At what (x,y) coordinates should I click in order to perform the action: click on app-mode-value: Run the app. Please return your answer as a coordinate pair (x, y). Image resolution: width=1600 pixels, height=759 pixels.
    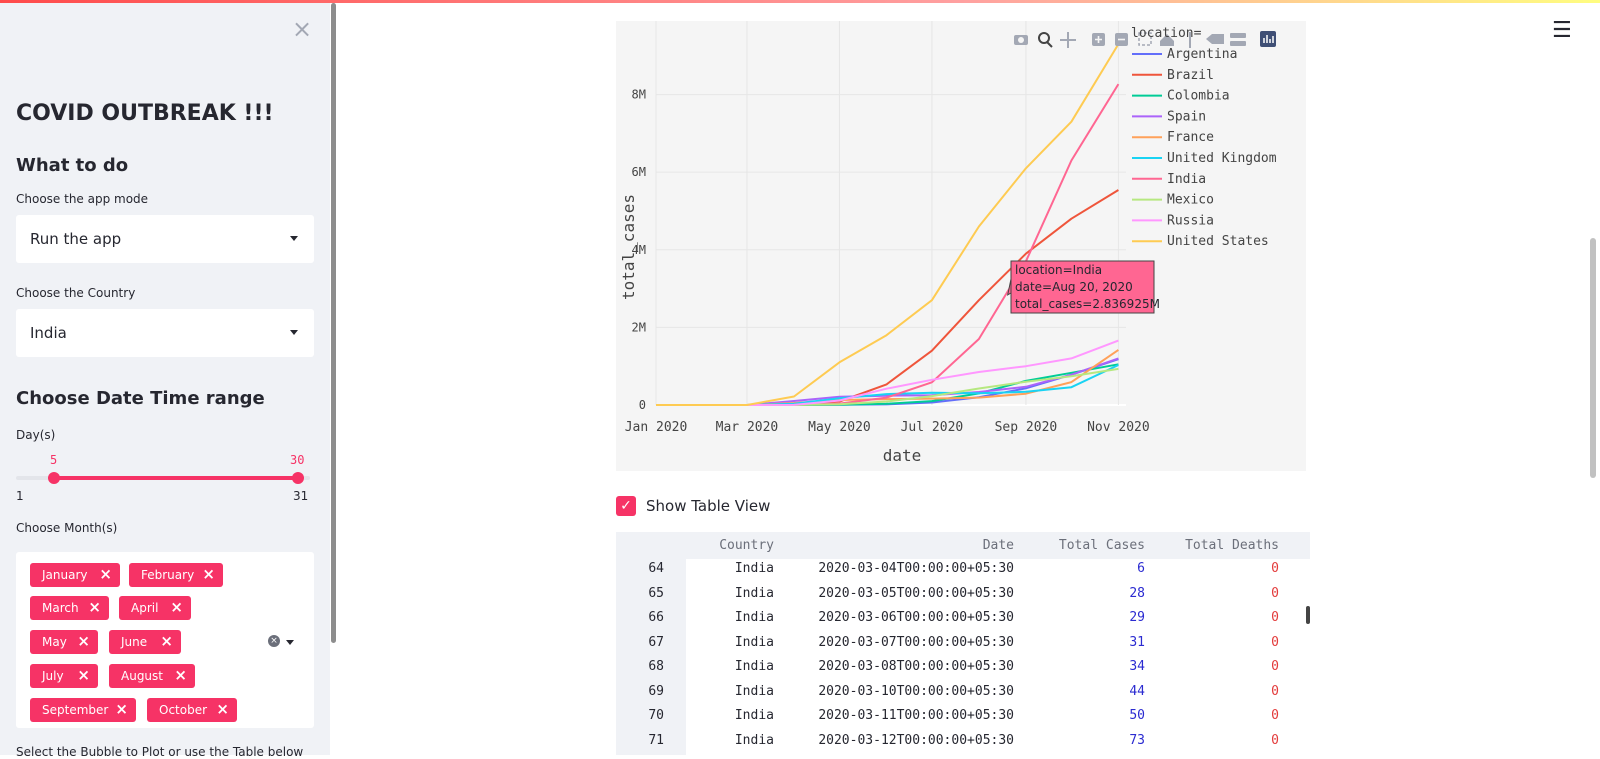
    Looking at the image, I should click on (76, 239).